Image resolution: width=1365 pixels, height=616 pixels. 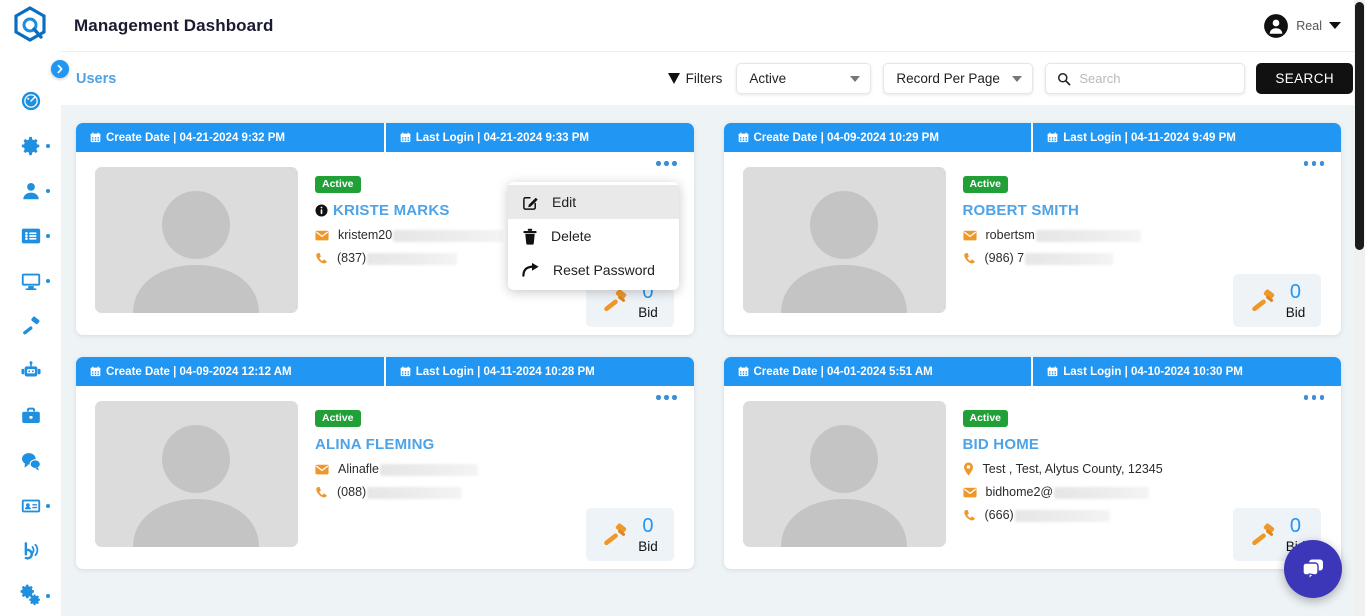 I want to click on sidebar-item-monitor, so click(x=30, y=280).